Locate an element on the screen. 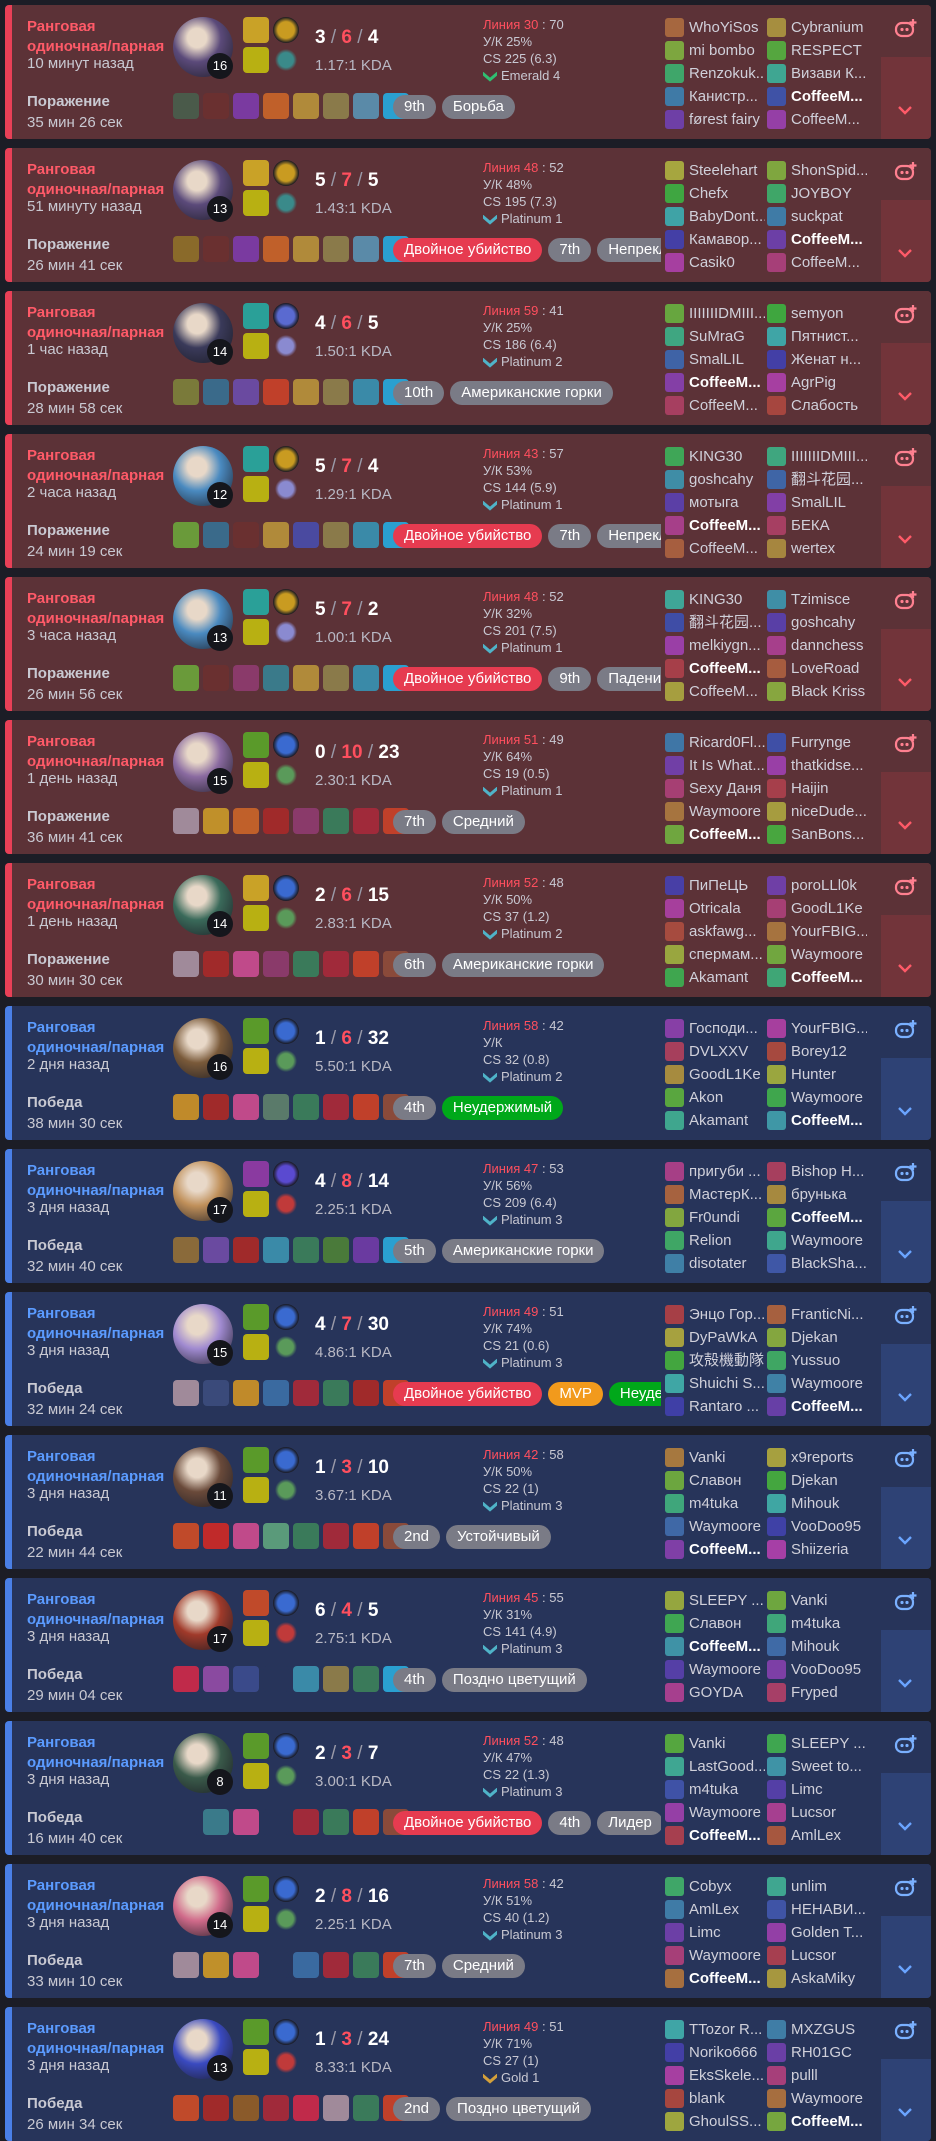 The width and height of the screenshot is (936, 2141). player-entry: mi bombo is located at coordinates (715, 51).